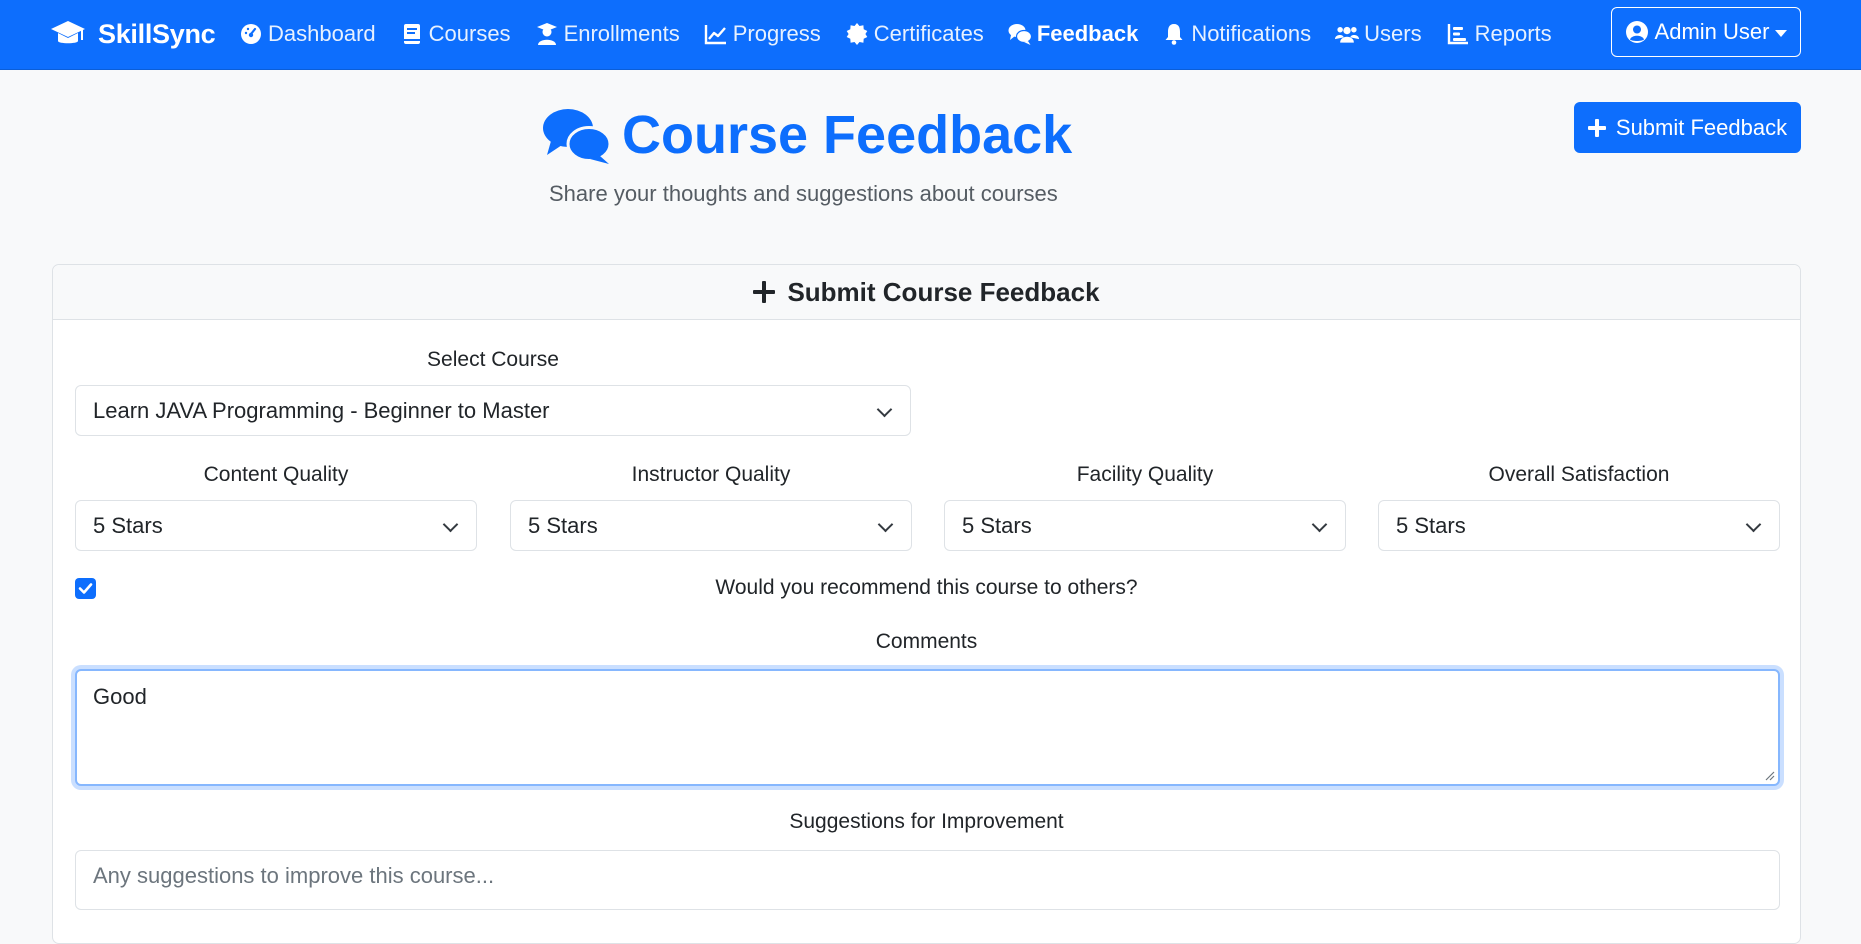 Image resolution: width=1861 pixels, height=944 pixels. I want to click on chart-line-icon, so click(715, 35).